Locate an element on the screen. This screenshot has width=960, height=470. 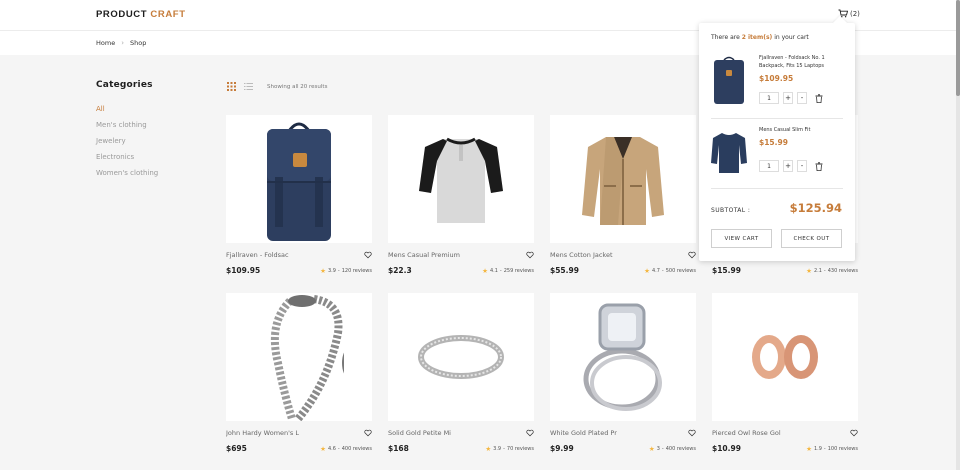
scrollbar-thumb is located at coordinates (958, 48).